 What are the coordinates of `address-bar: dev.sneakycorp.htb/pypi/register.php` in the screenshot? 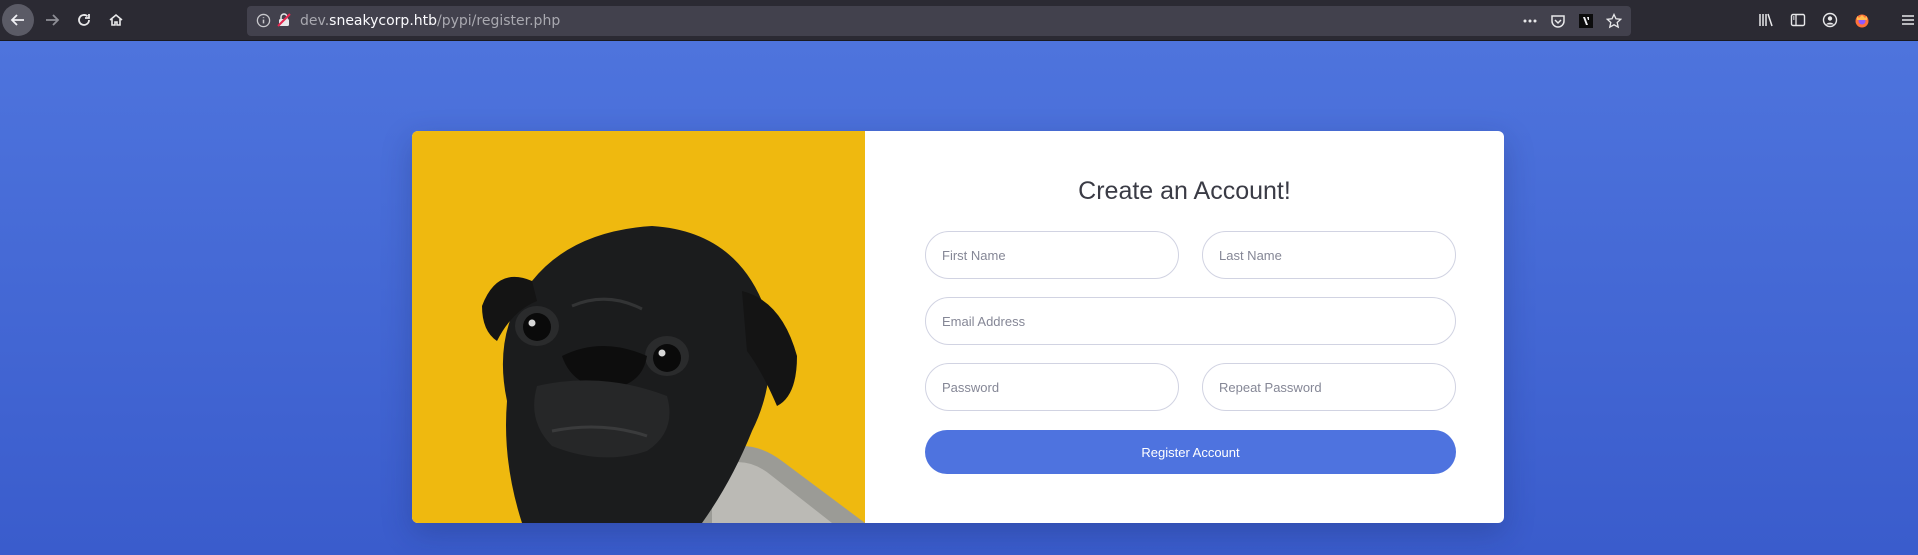 It's located at (939, 21).